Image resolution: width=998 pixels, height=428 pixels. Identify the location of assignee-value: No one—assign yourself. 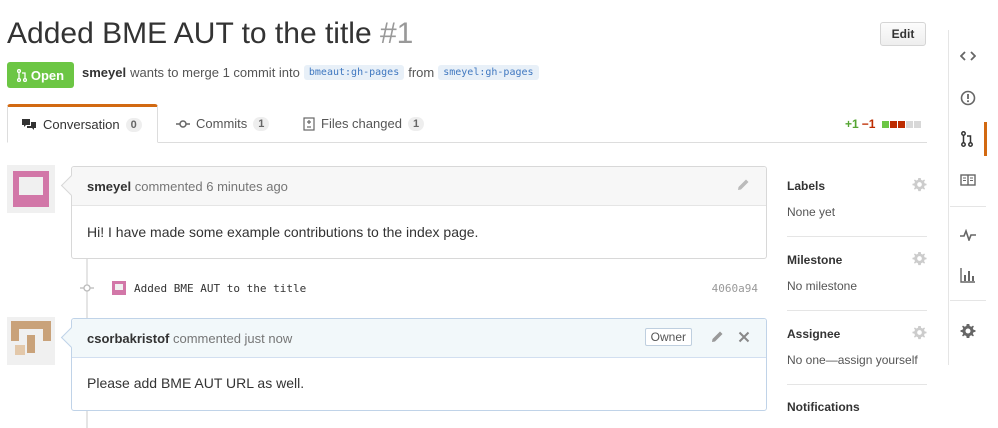
(852, 360).